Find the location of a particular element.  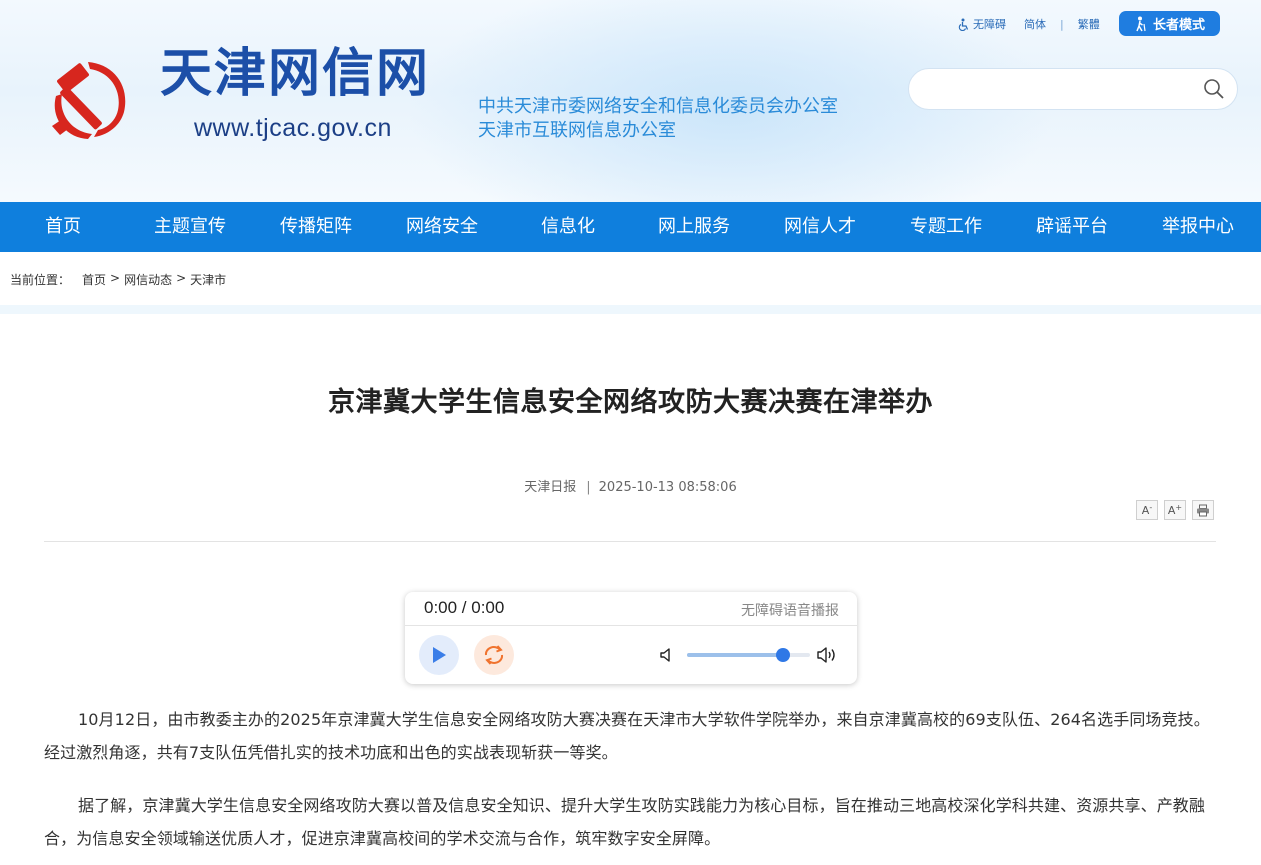

player-time: 0:00 / 0:00 is located at coordinates (464, 607).